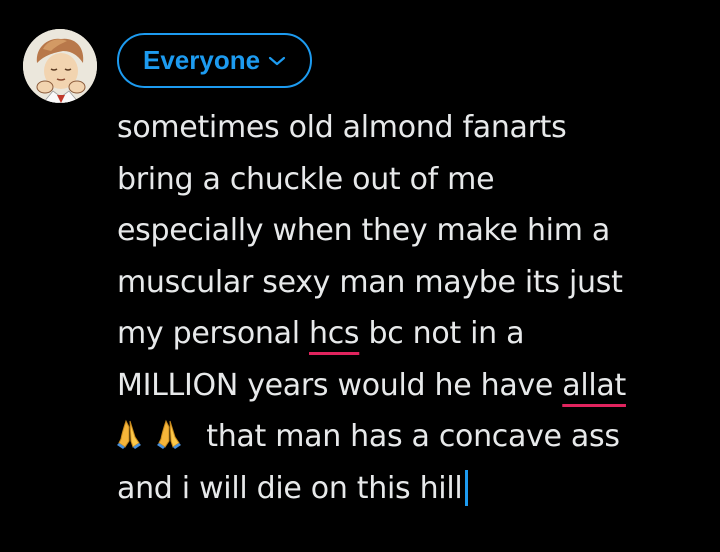 This screenshot has width=720, height=552. I want to click on user-avatar-icon, so click(60, 66).